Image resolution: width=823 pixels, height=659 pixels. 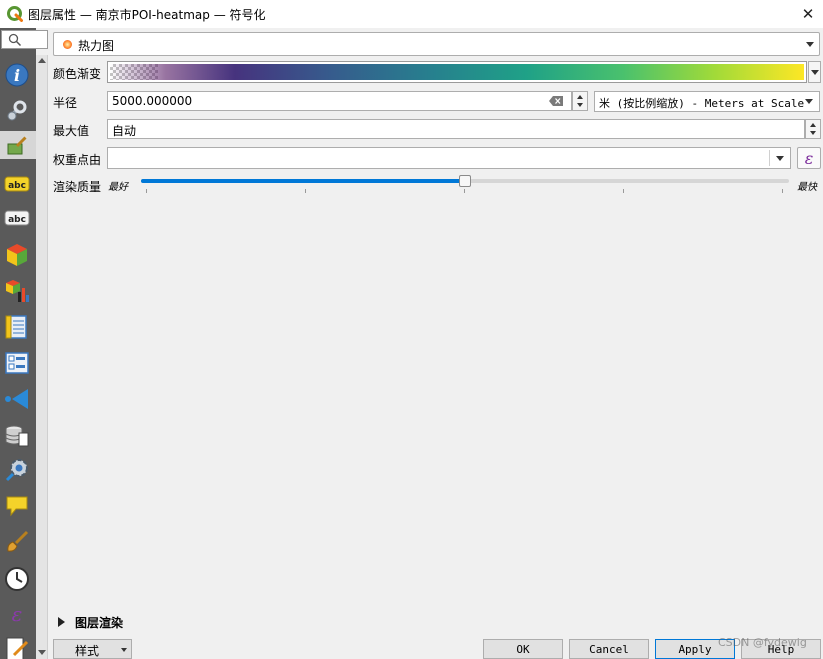 I want to click on watermark: CSDN @fydewig, so click(x=762, y=642).